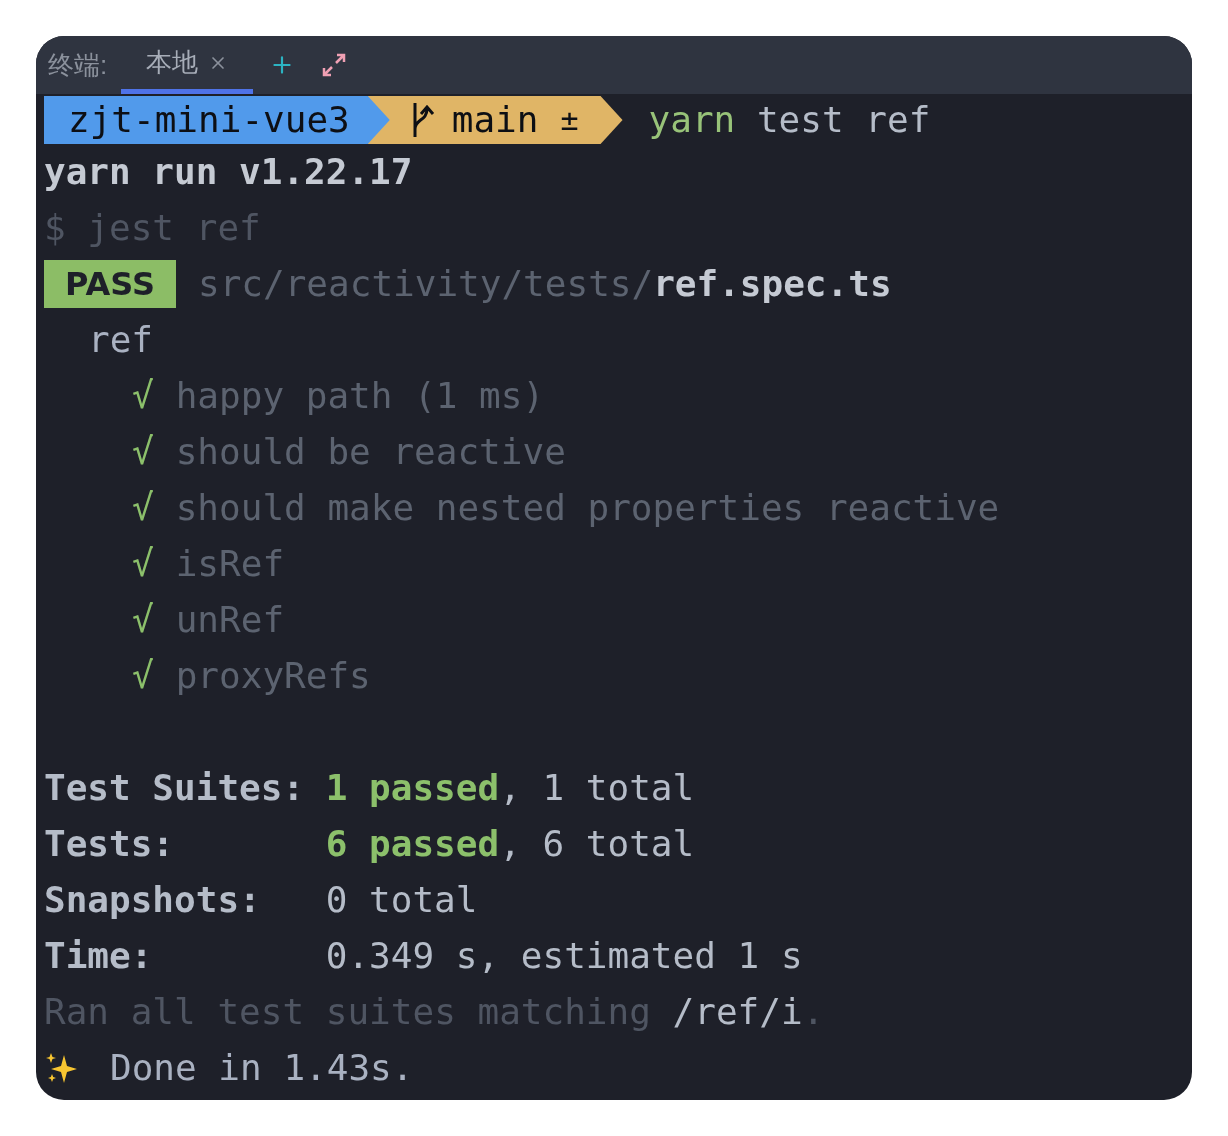  Describe the element at coordinates (434, 1012) in the screenshot. I see `summary-message: Ran all test suites matching /ref/i.` at that location.